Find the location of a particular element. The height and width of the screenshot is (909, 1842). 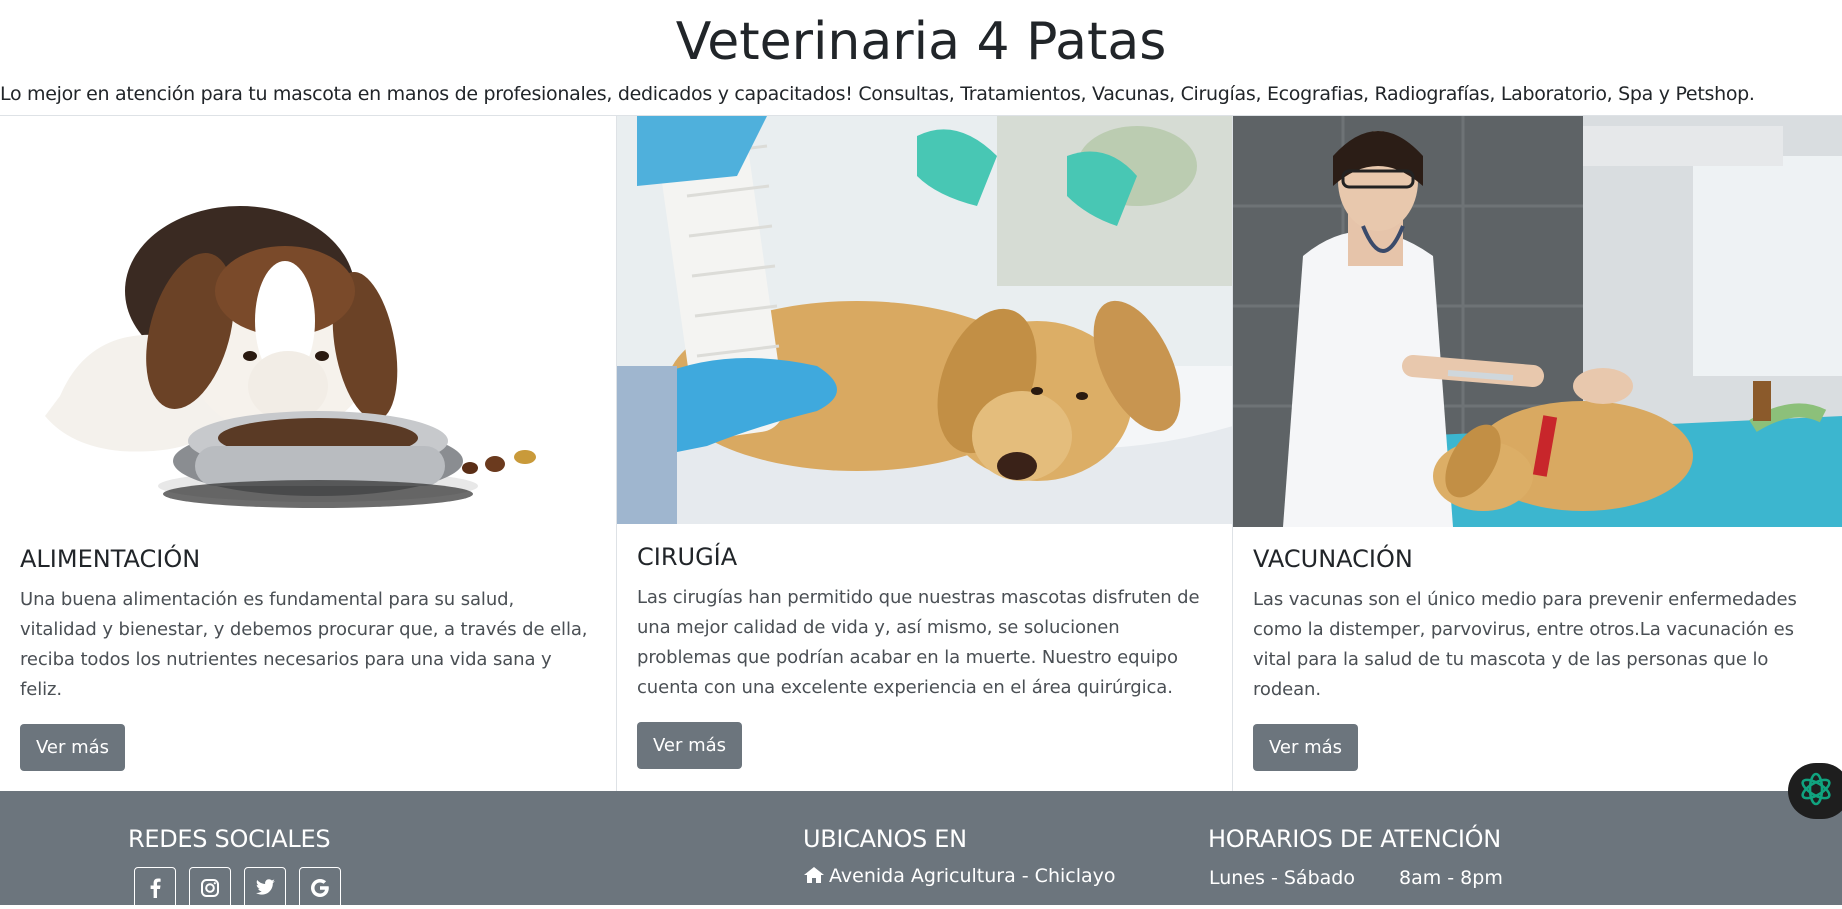

hours-days: Lunes - Sábado is located at coordinates (1282, 878).